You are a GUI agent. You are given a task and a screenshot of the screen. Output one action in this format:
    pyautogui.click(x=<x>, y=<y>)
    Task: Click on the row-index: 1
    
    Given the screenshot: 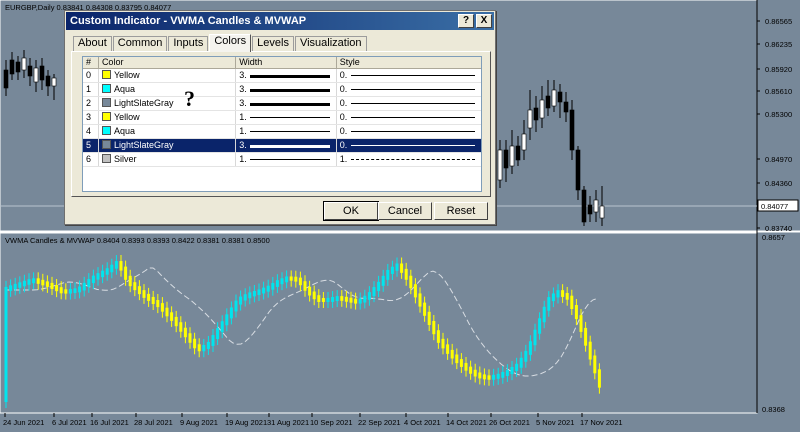 What is the action you would take?
    pyautogui.click(x=91, y=89)
    